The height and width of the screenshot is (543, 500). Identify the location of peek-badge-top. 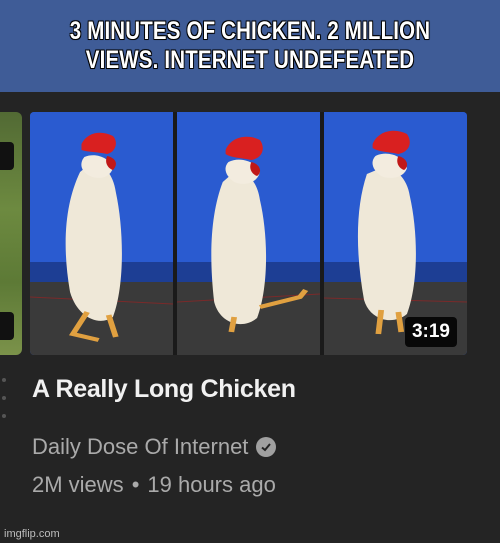
(7, 156).